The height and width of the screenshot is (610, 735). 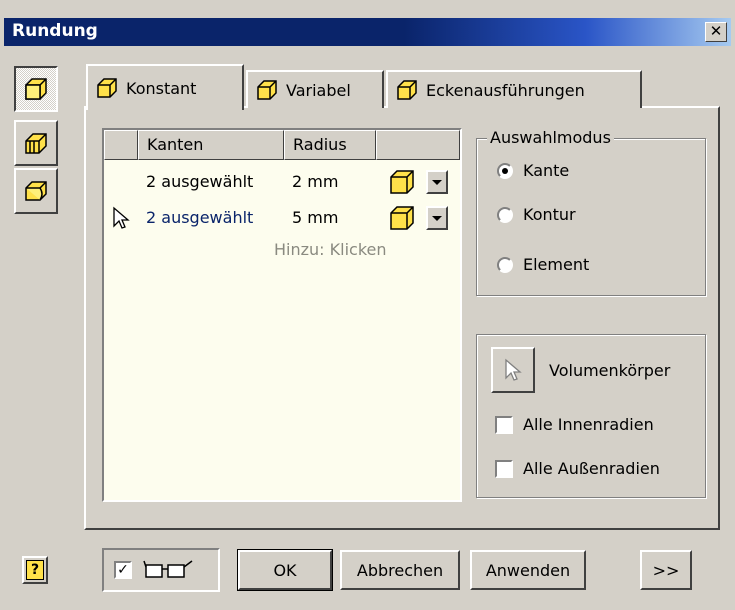 I want to click on add-hint: Hinzu: Klicken, so click(x=330, y=249).